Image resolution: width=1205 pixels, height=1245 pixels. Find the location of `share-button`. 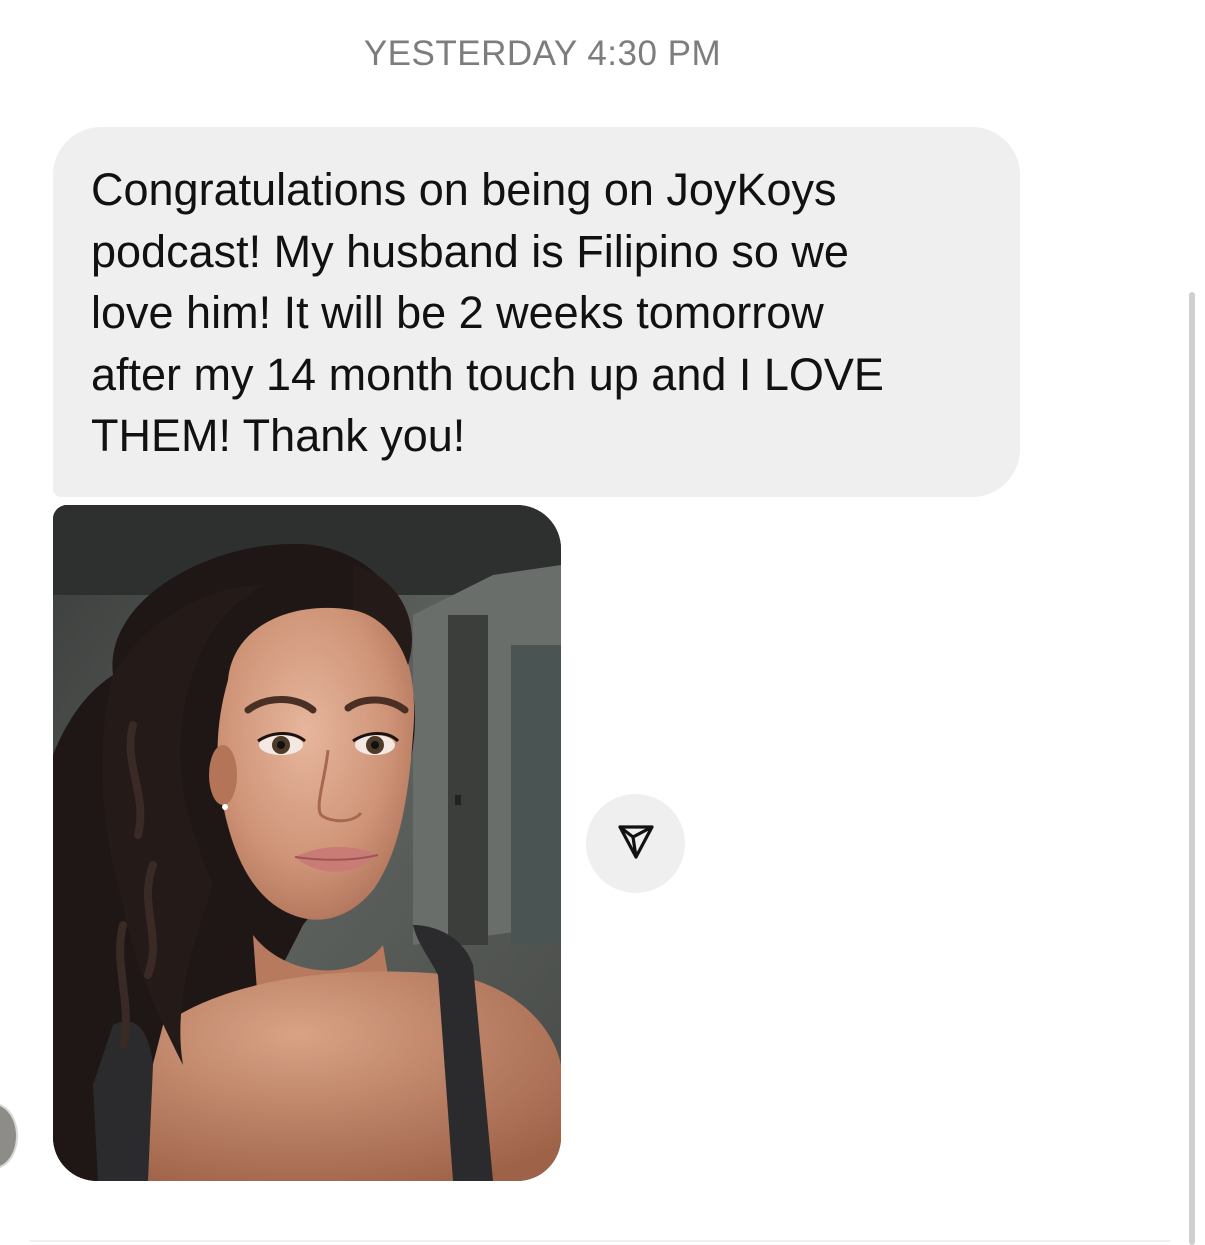

share-button is located at coordinates (635, 843).